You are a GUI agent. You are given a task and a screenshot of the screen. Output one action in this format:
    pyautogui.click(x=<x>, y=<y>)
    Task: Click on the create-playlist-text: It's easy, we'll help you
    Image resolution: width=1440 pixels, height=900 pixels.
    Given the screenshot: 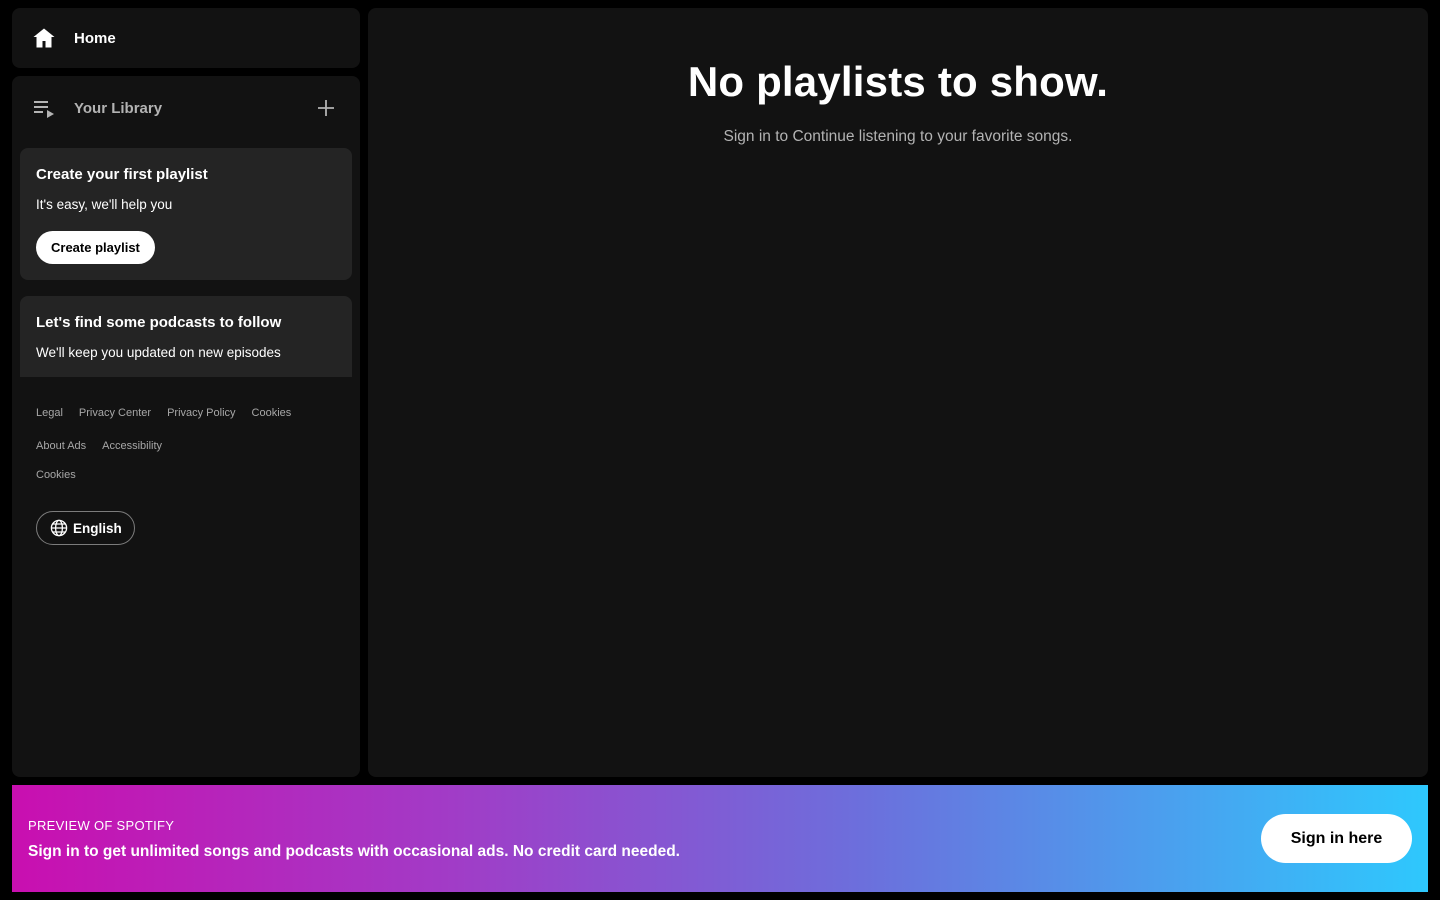 What is the action you would take?
    pyautogui.click(x=104, y=204)
    